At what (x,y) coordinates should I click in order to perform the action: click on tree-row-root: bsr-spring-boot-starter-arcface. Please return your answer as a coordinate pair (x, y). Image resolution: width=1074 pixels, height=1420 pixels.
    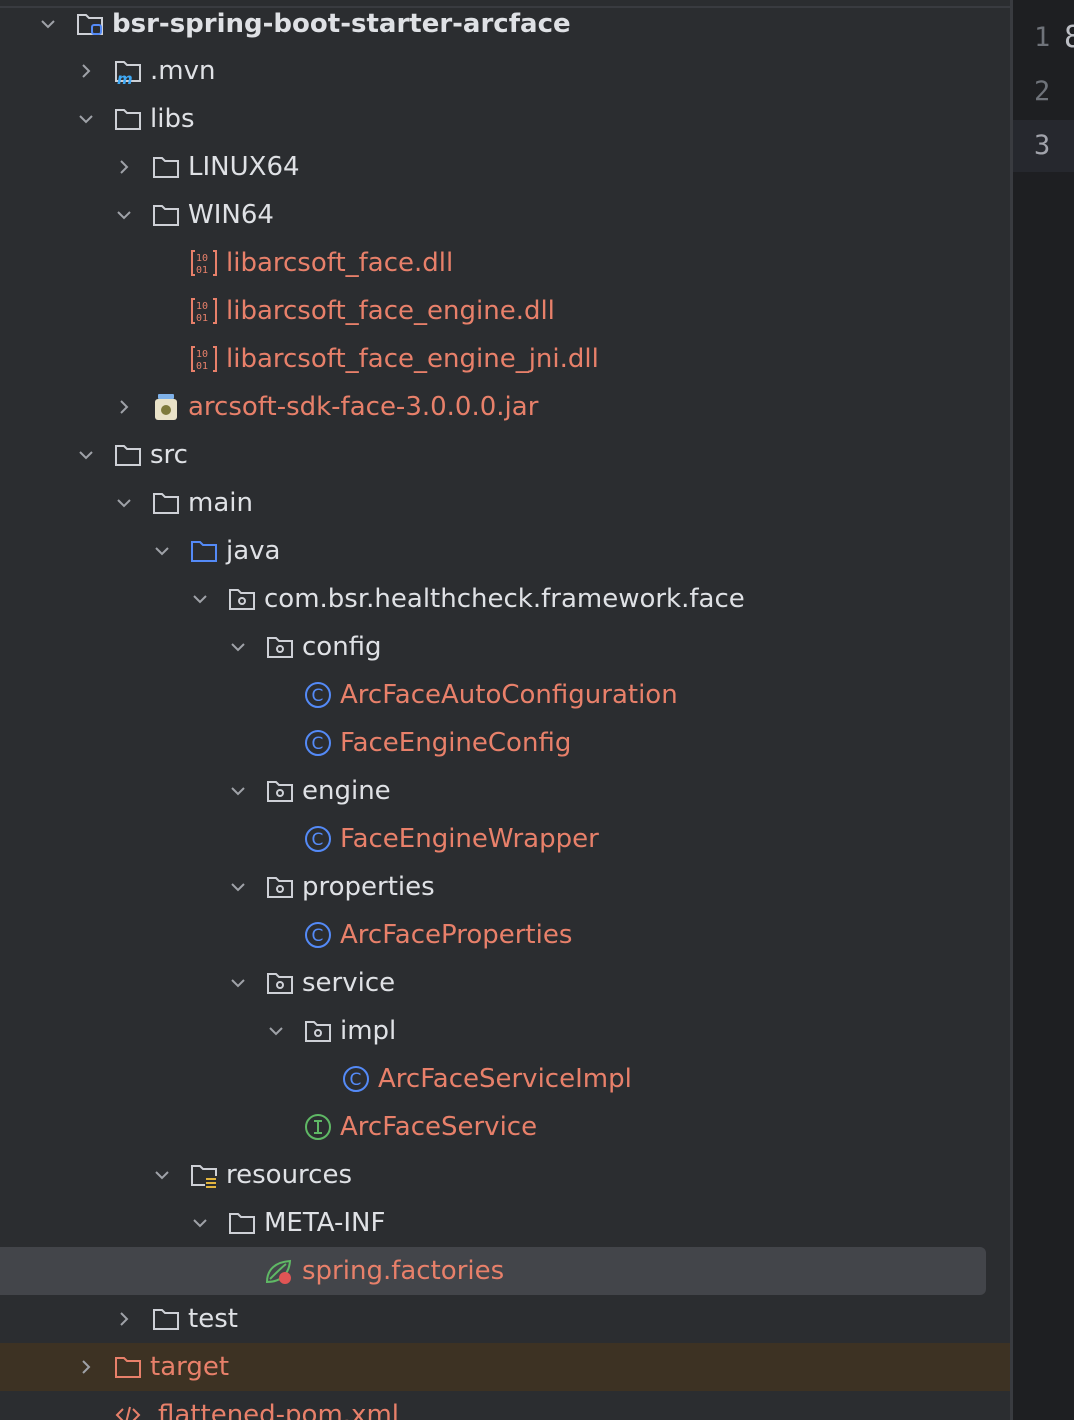
    Looking at the image, I should click on (505, 24).